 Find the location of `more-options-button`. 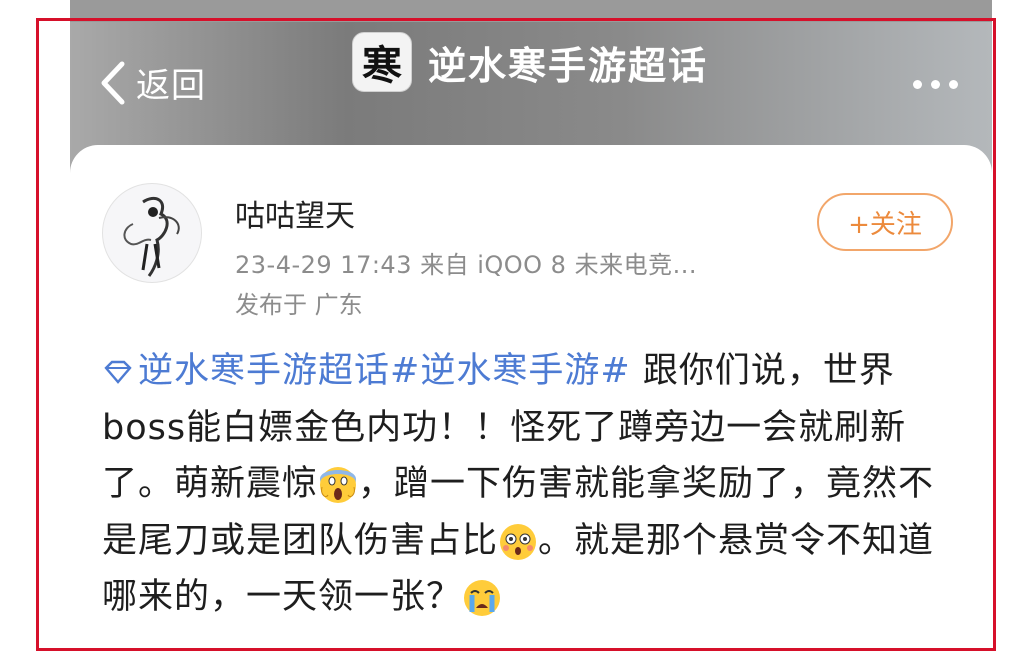

more-options-button is located at coordinates (935, 84).